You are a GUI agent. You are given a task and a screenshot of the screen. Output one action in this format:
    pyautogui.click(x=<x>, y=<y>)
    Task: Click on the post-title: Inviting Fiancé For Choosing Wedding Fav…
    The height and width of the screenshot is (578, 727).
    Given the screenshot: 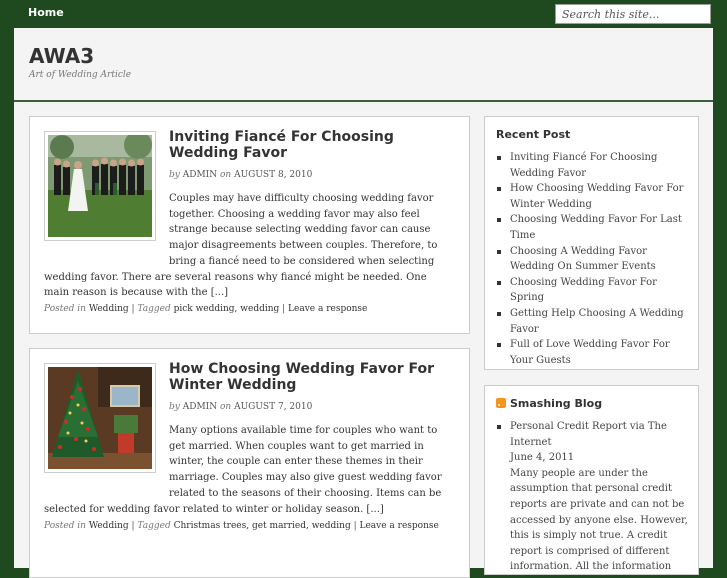 What is the action you would take?
    pyautogui.click(x=309, y=145)
    